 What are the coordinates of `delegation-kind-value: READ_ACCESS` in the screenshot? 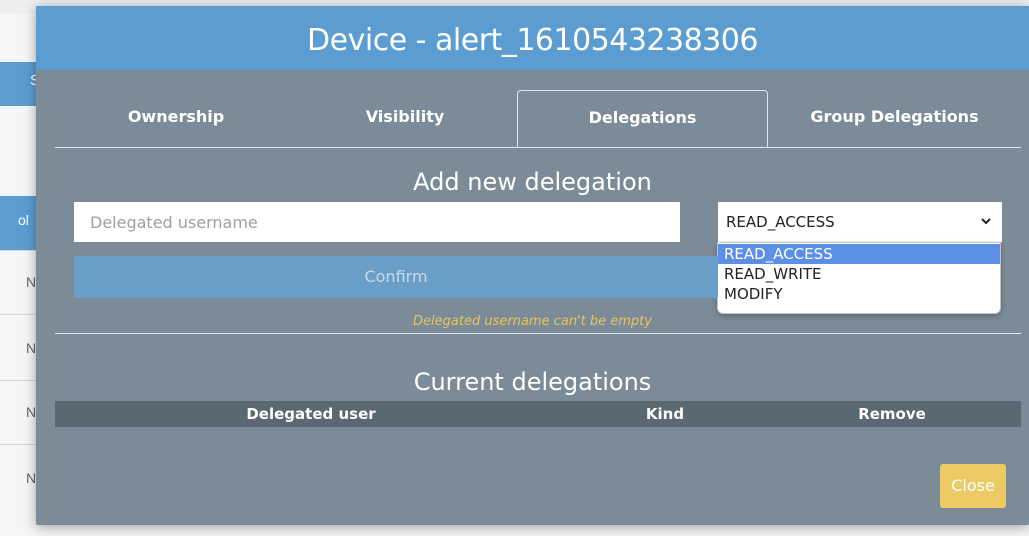 It's located at (780, 222).